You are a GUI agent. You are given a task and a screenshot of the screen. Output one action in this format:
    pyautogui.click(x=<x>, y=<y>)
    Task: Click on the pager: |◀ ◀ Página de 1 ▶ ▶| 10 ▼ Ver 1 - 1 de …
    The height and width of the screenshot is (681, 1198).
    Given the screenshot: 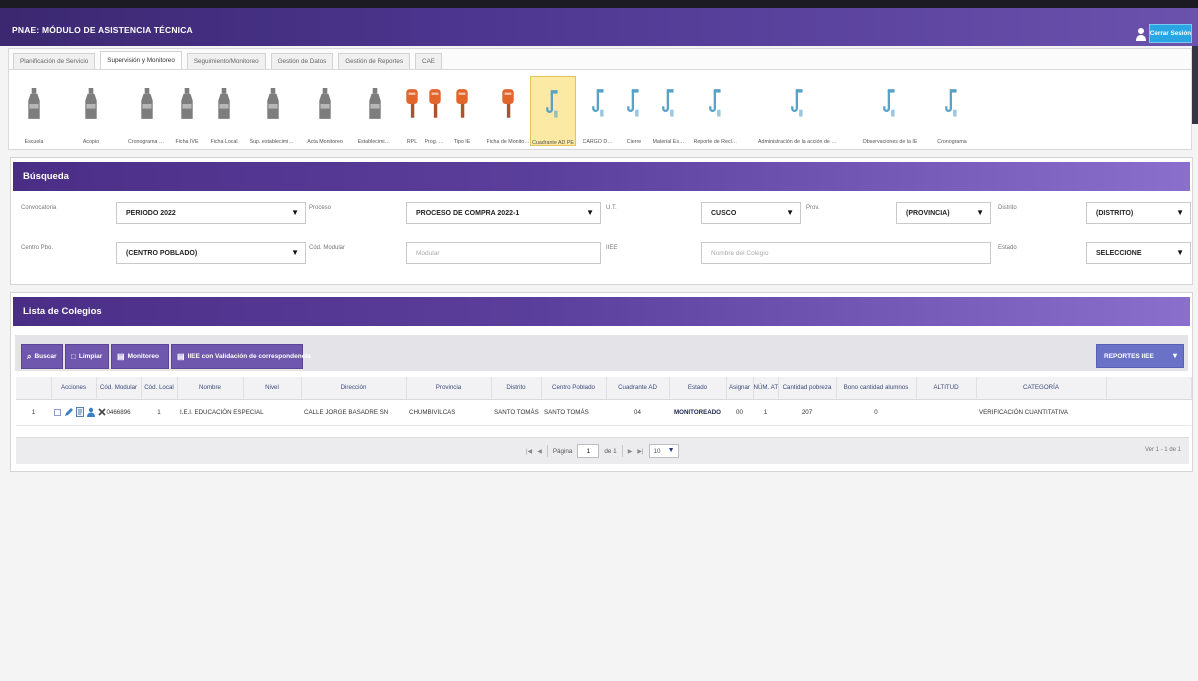 What is the action you would take?
    pyautogui.click(x=602, y=450)
    